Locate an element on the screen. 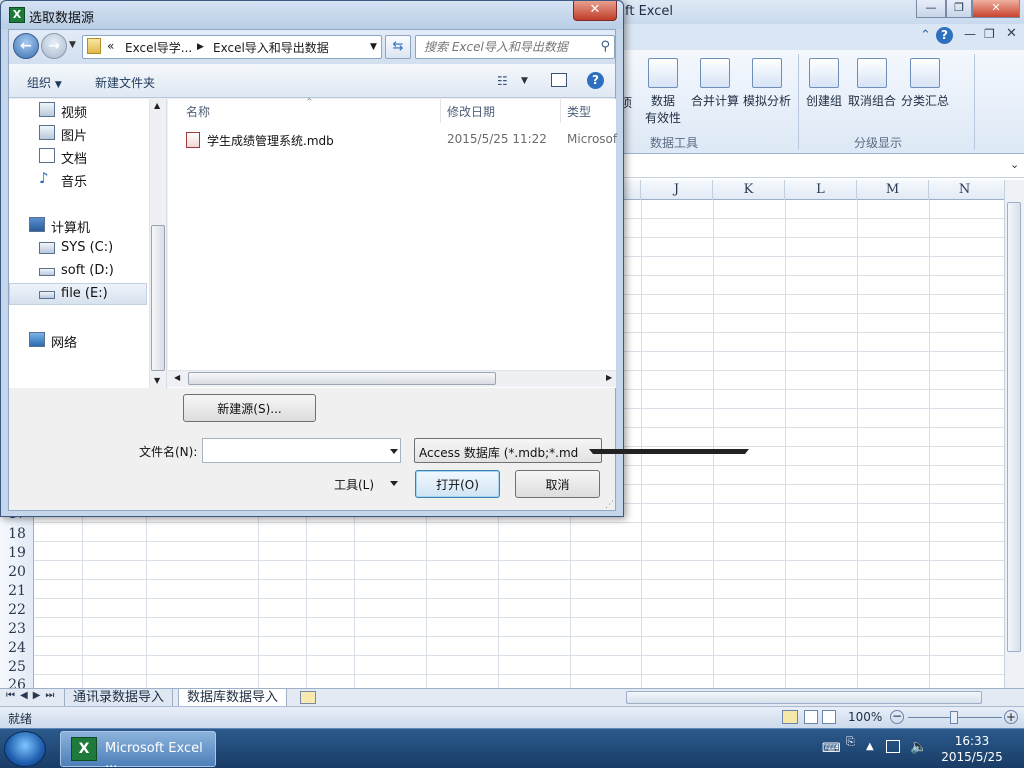 The width and height of the screenshot is (1024, 771). page-break-icon is located at coordinates (829, 717).